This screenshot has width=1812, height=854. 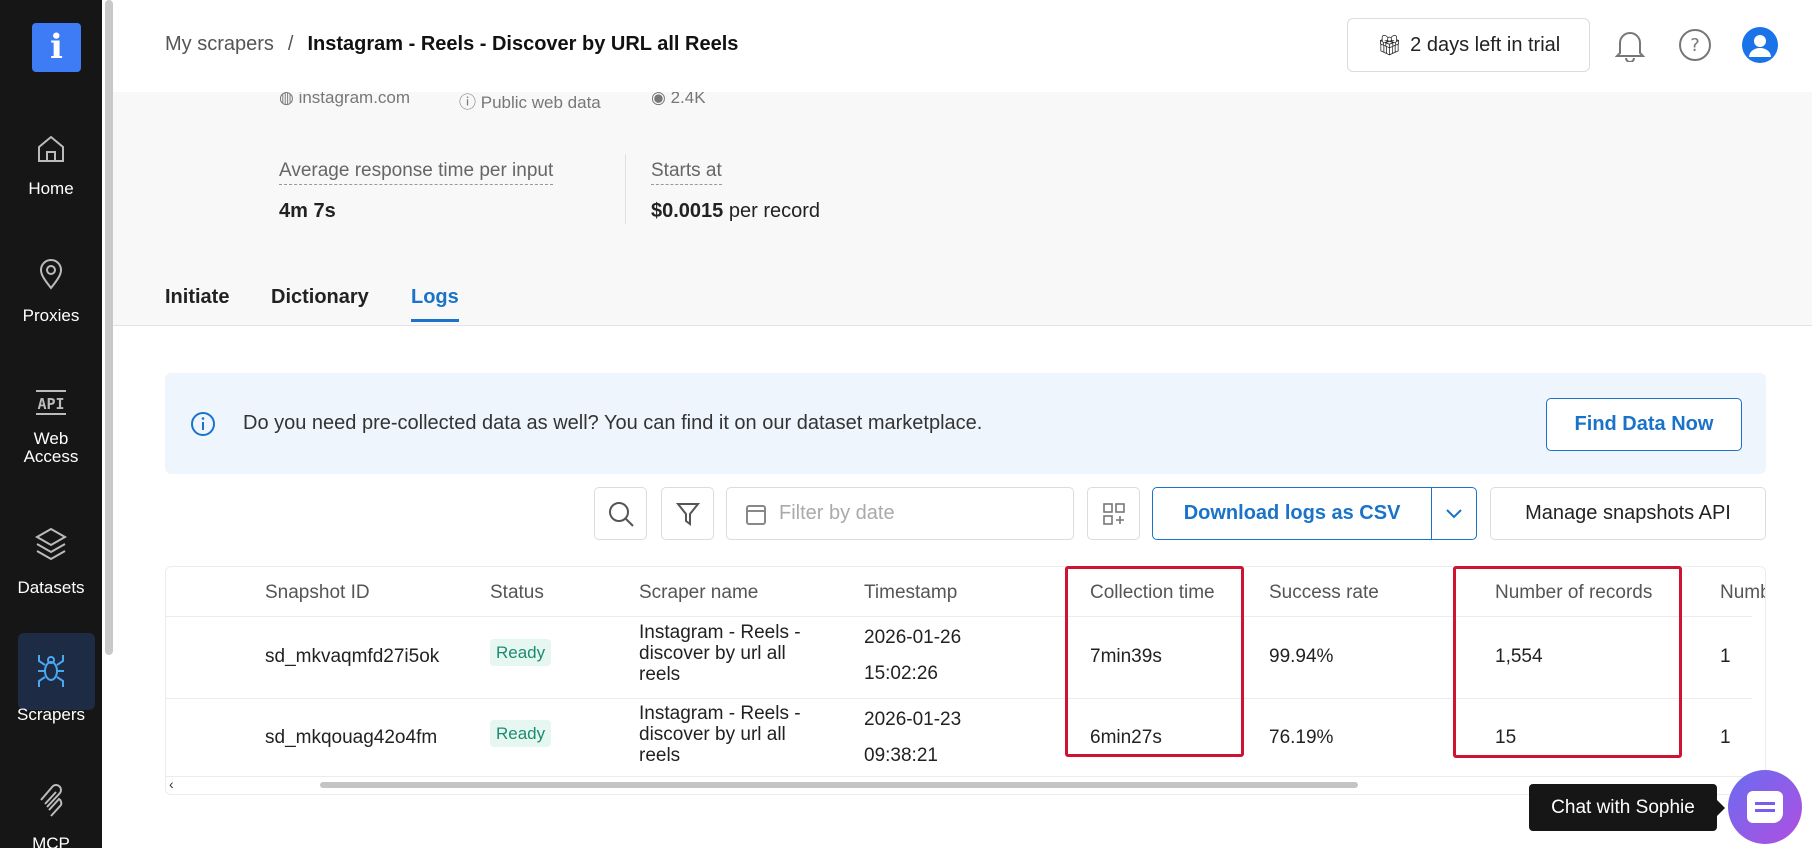 What do you see at coordinates (51, 447) in the screenshot?
I see `sidebar-item-label: Web Access` at bounding box center [51, 447].